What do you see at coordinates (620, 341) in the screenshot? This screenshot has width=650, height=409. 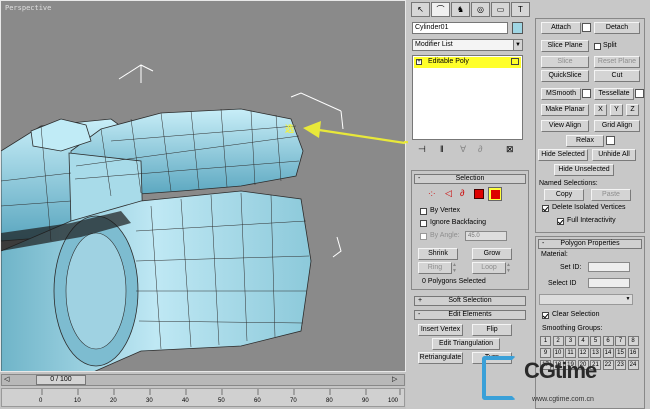 I see `smoothing-group-button: 7` at bounding box center [620, 341].